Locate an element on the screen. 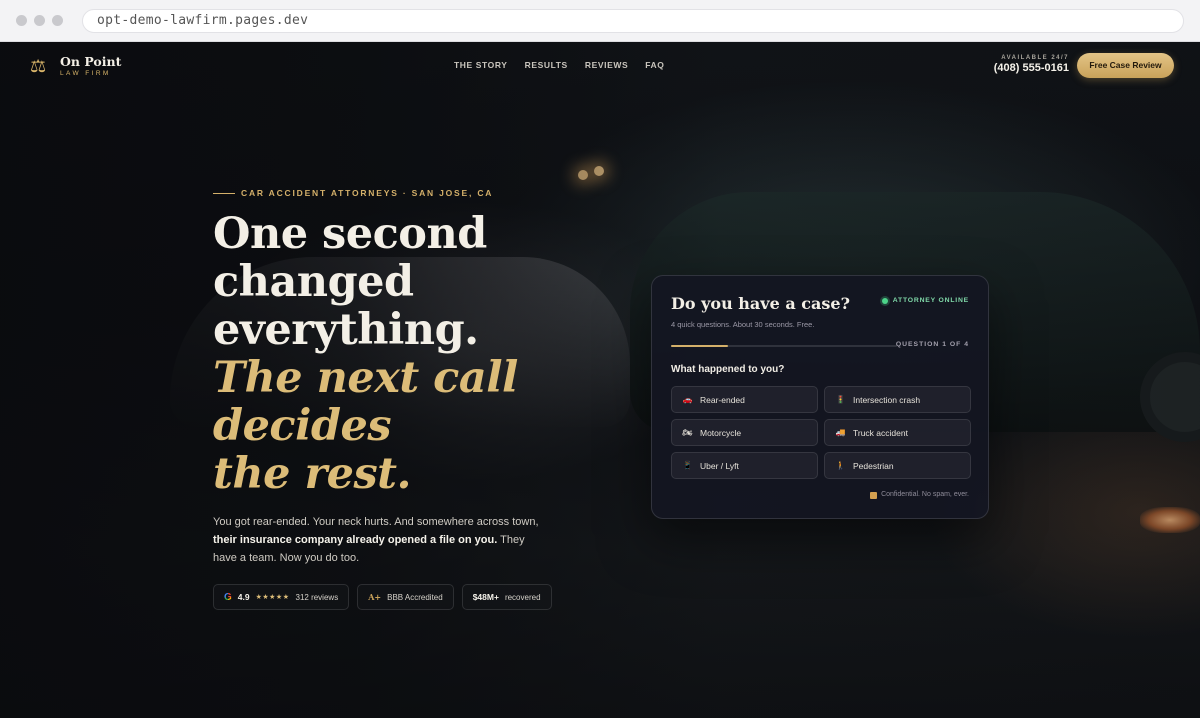 The width and height of the screenshot is (1200, 718). headline-accent-line: decides is located at coordinates (302, 426).